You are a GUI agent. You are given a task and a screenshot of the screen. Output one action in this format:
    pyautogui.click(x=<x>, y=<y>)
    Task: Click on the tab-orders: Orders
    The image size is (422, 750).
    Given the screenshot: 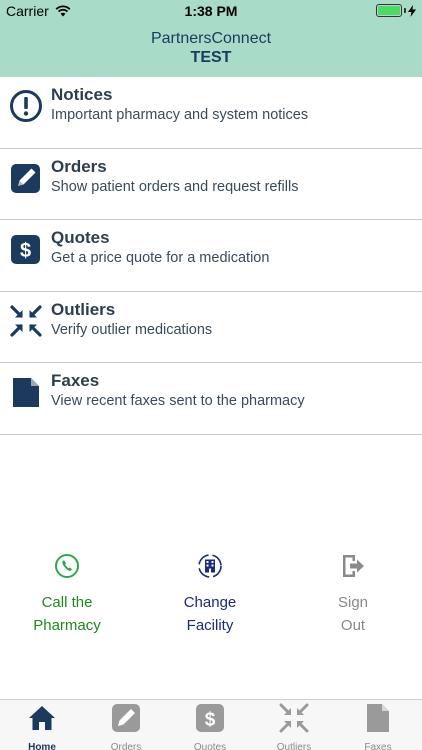 What is the action you would take?
    pyautogui.click(x=126, y=726)
    